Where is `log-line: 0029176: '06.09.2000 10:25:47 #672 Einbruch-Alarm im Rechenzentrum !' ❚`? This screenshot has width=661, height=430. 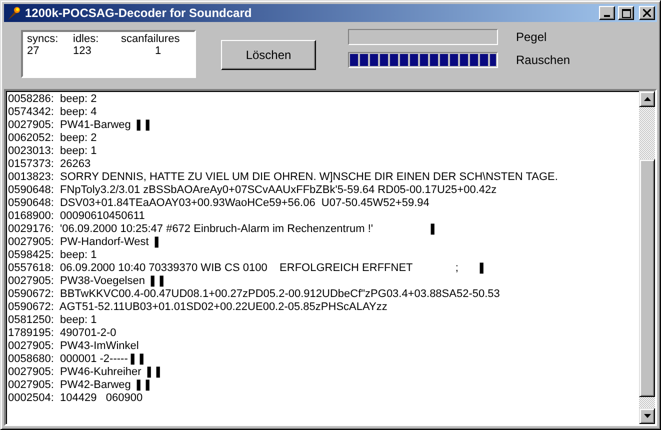
log-line: 0029176: '06.09.2000 10:25:47 #672 Einbruch-Alarm im Rechenzentrum !' ❚ is located at coordinates (223, 229).